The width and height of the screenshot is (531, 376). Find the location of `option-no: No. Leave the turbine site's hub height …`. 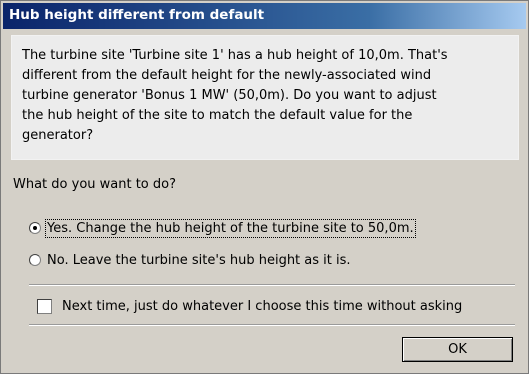

option-no: No. Leave the turbine site's hub height … is located at coordinates (190, 260).